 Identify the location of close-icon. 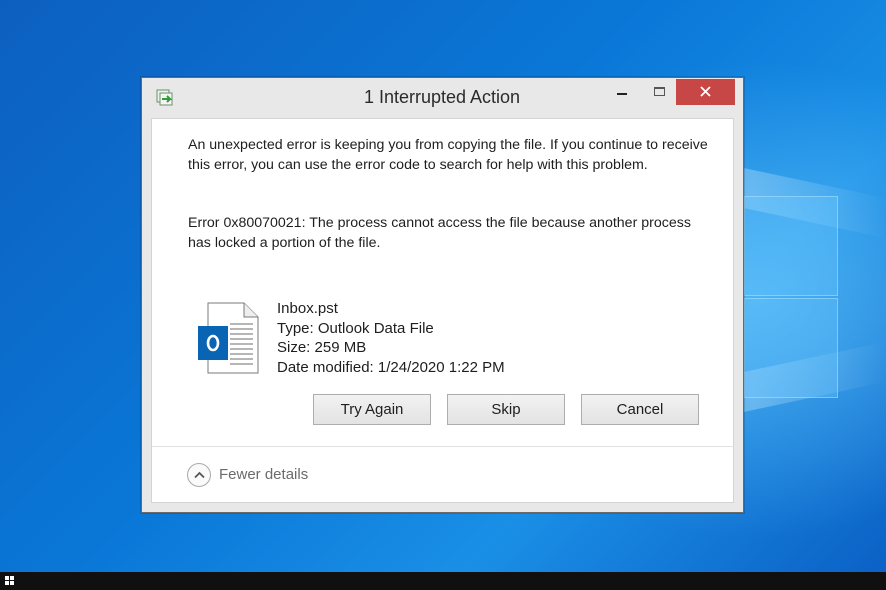
(705, 91).